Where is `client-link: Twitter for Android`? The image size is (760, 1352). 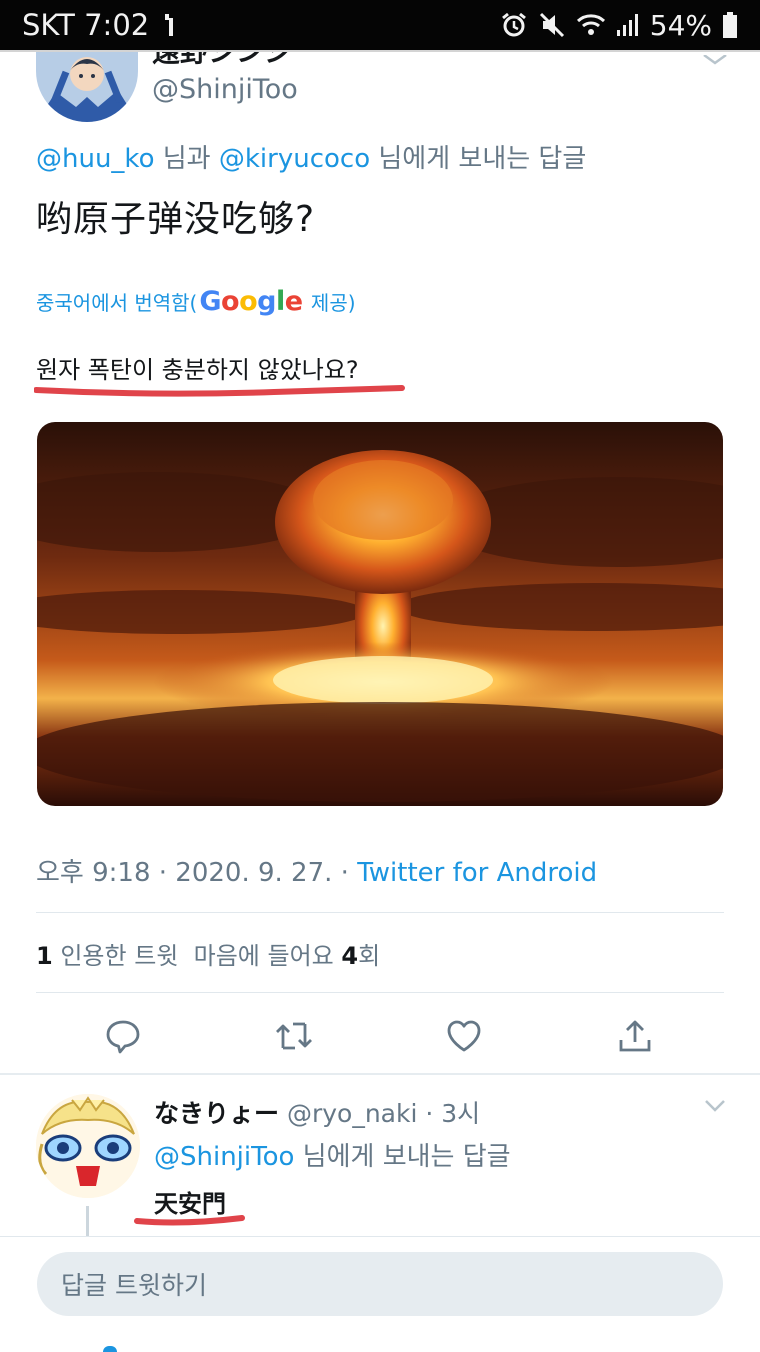 client-link: Twitter for Android is located at coordinates (477, 873).